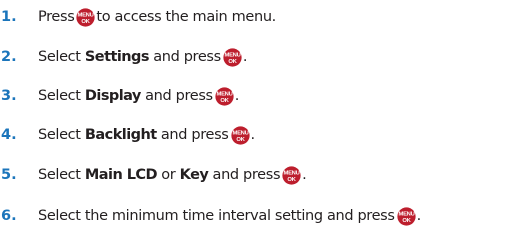  What do you see at coordinates (194, 175) in the screenshot?
I see `step-menu-item-alt: Key` at bounding box center [194, 175].